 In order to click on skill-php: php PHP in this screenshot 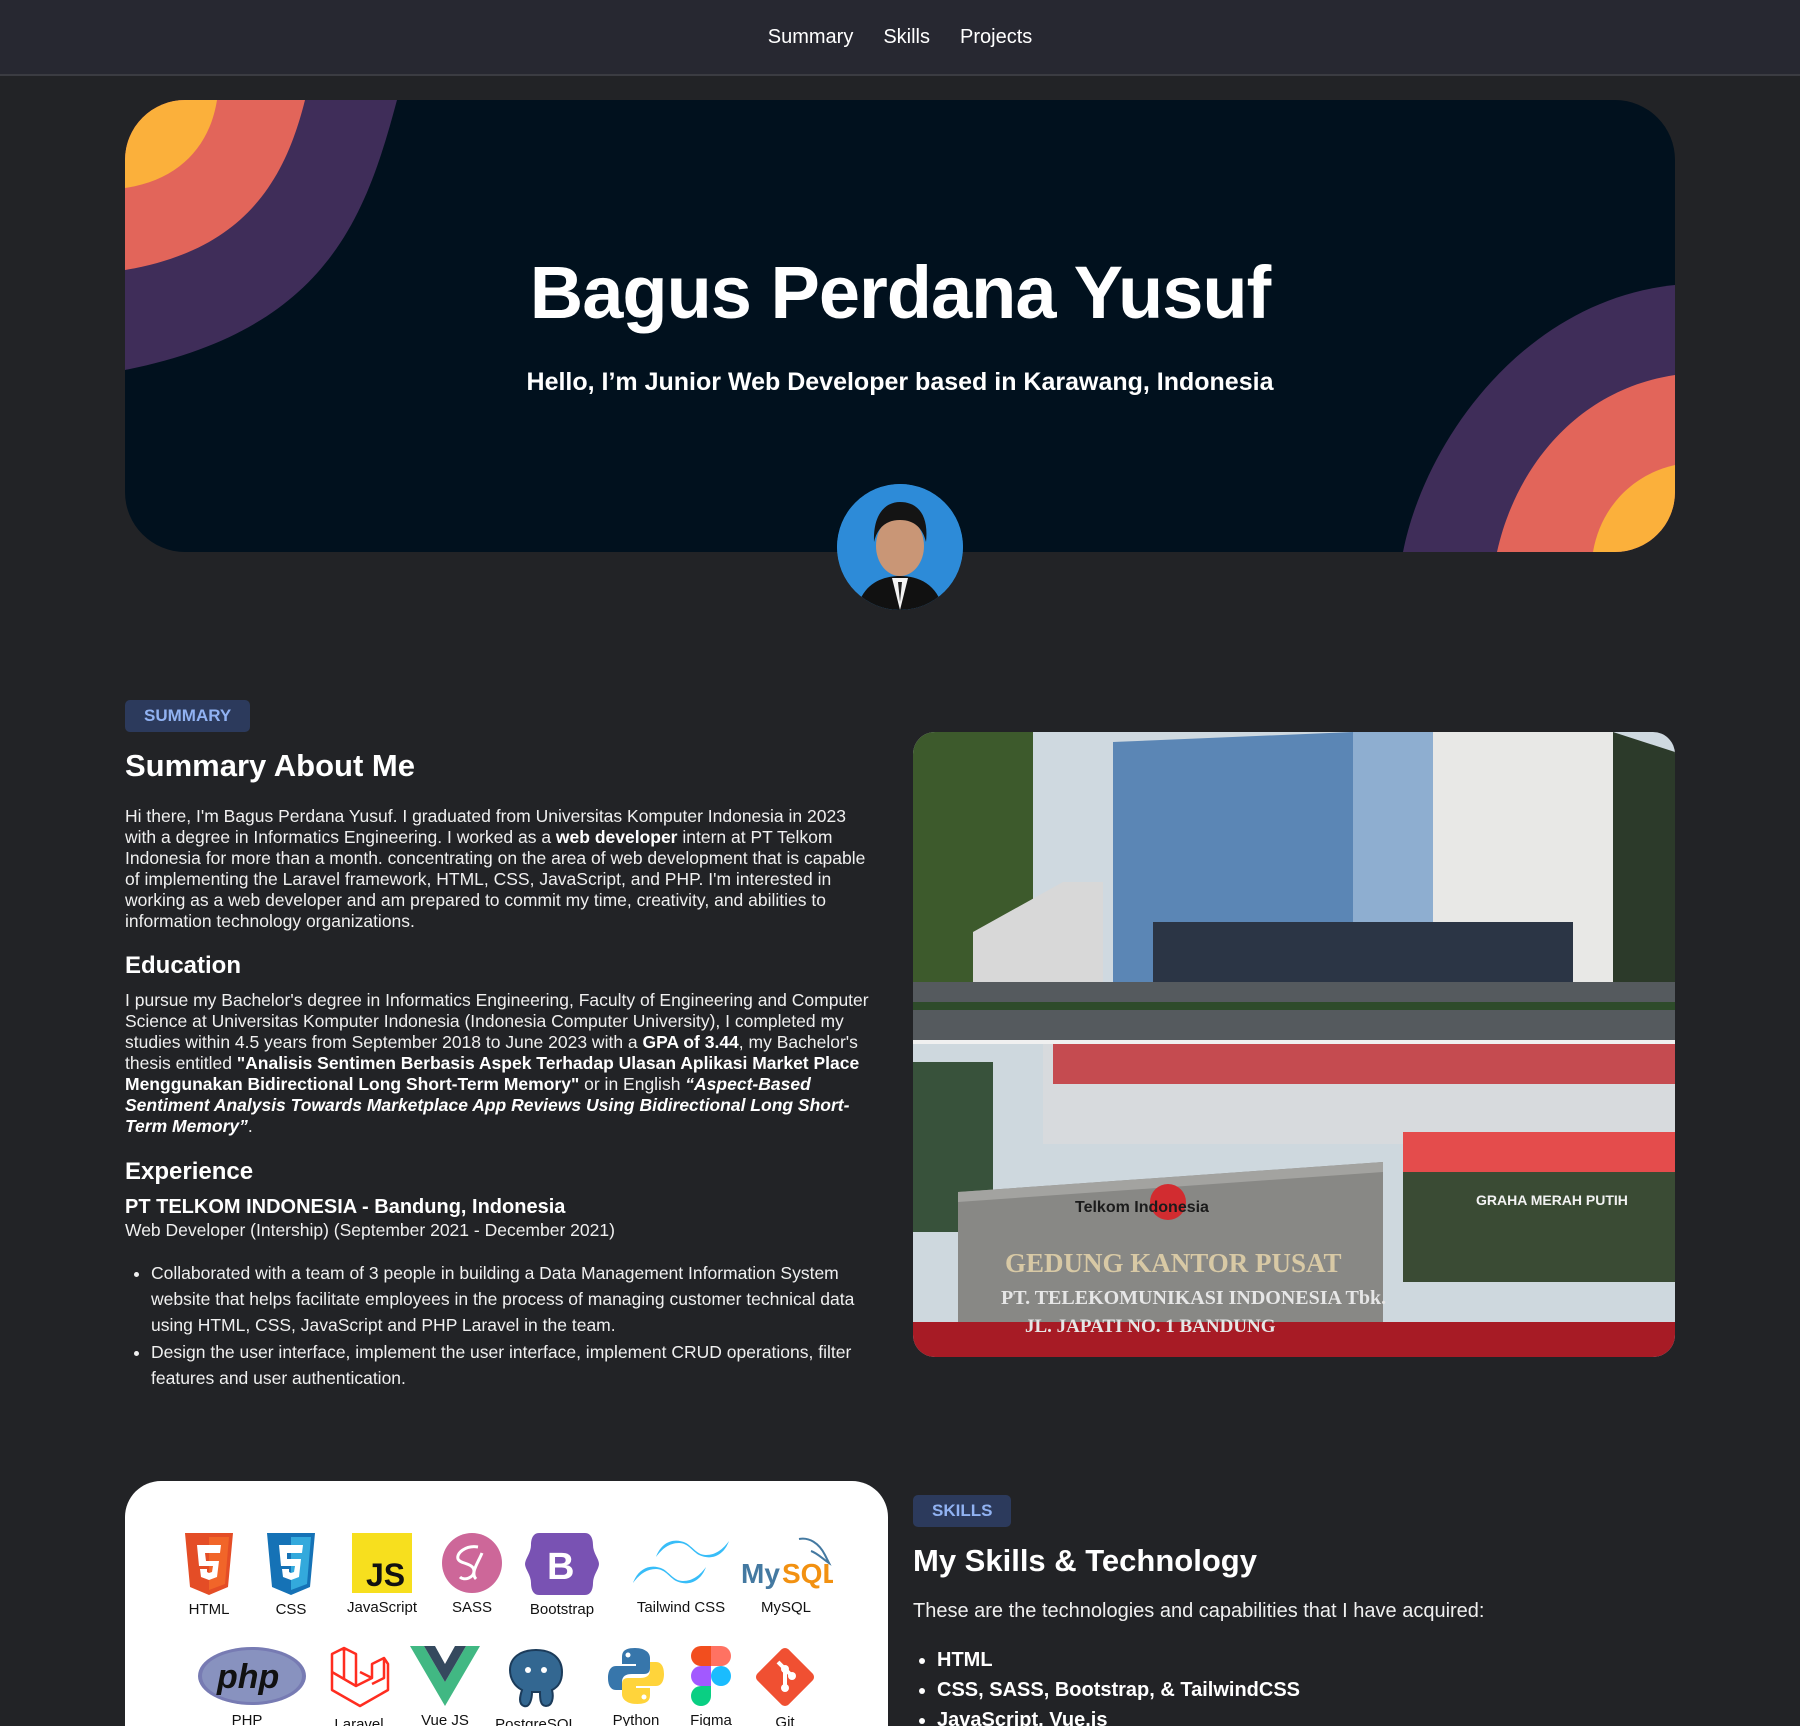, I will do `click(251, 1686)`.